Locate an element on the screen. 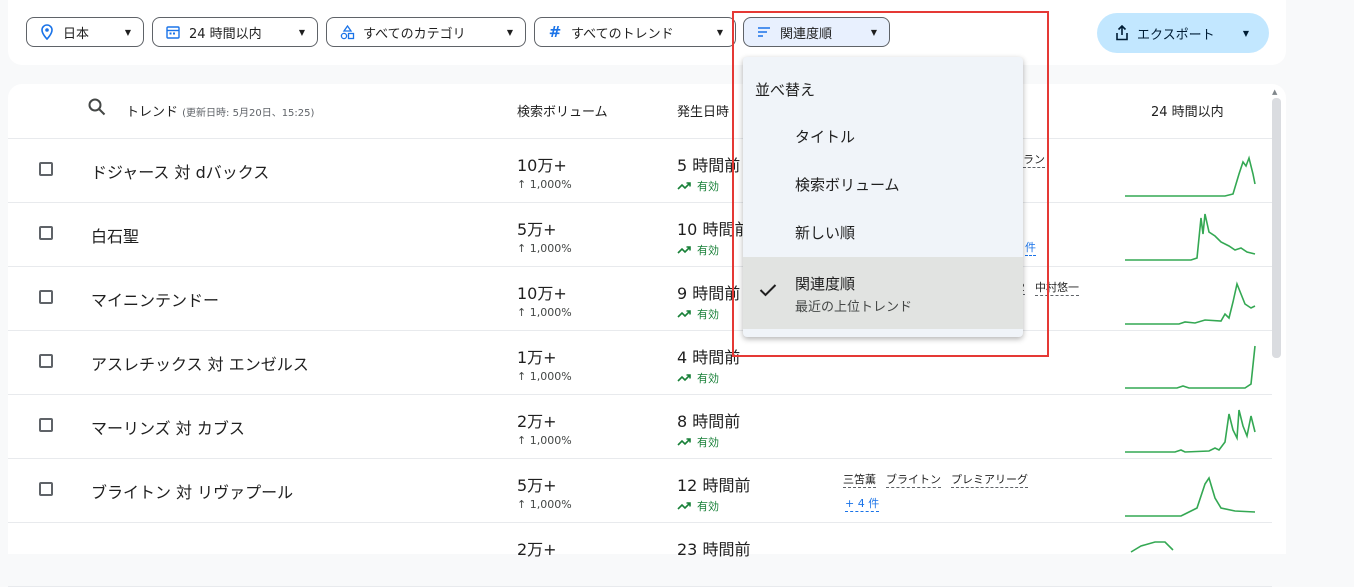 Image resolution: width=1354 pixels, height=587 pixels. table-row: 2万+ 23 時間前 is located at coordinates (640, 554).